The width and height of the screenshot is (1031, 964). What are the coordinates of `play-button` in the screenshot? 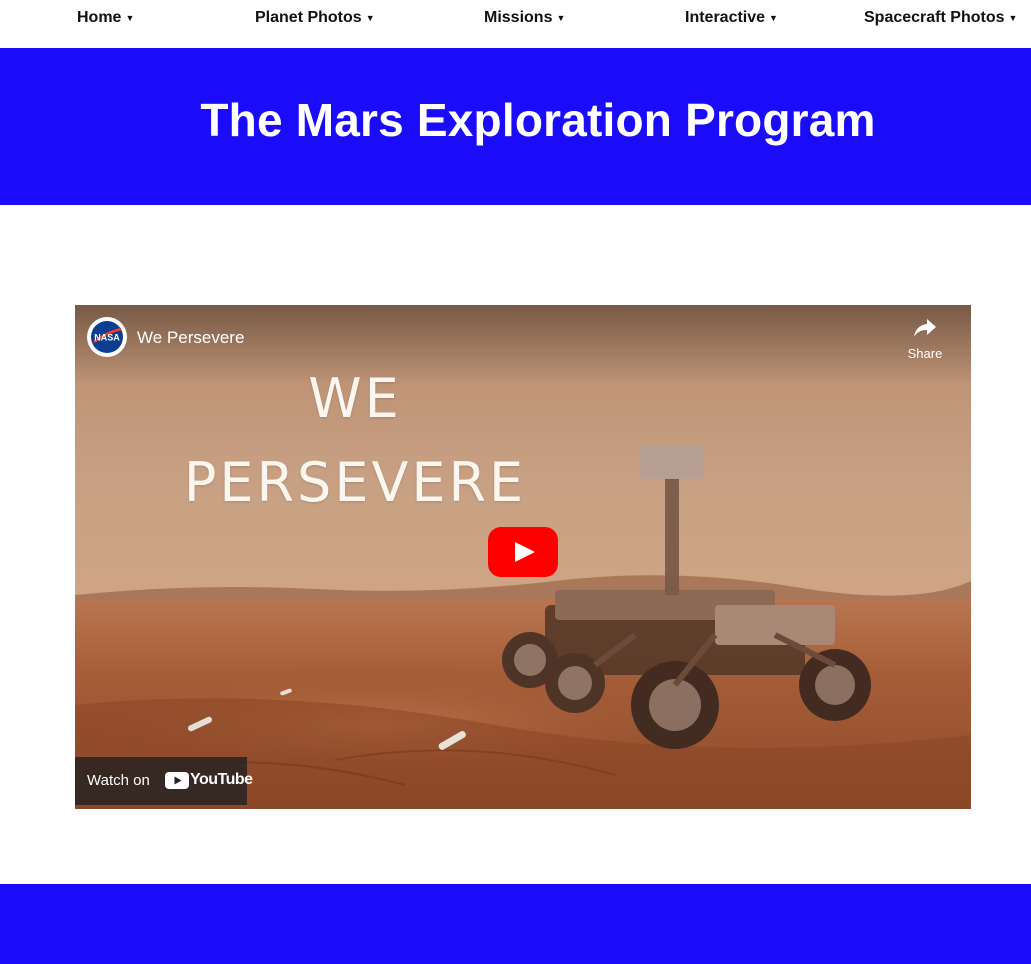 It's located at (523, 552).